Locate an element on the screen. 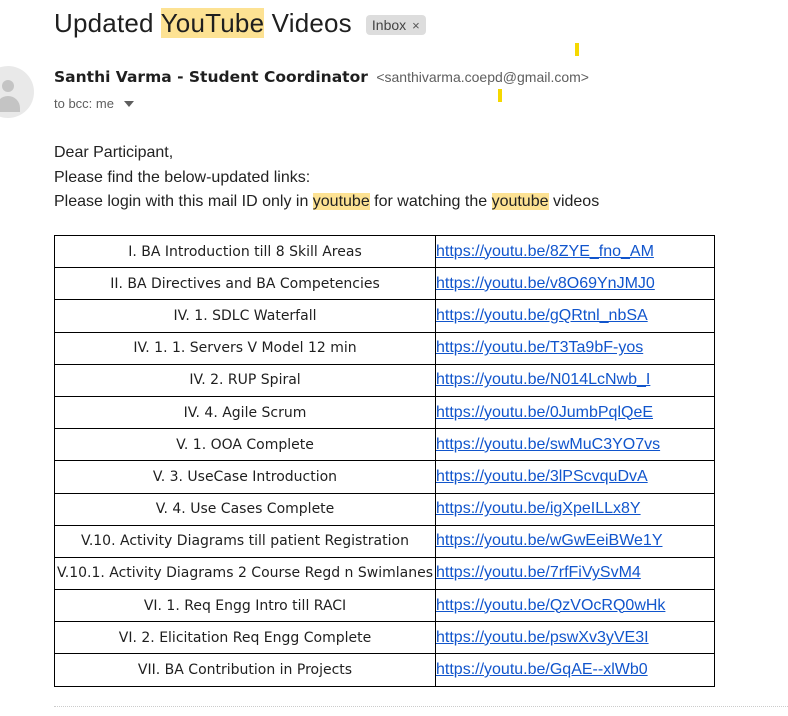  video-link: https://youtu.be/swMuC3YO7vs is located at coordinates (548, 444).